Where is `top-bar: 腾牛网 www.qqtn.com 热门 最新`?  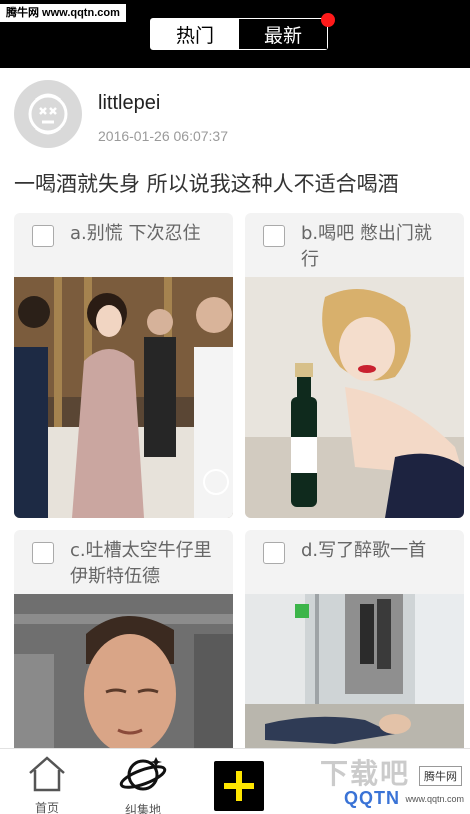 top-bar: 腾牛网 www.qqtn.com 热门 最新 is located at coordinates (235, 34).